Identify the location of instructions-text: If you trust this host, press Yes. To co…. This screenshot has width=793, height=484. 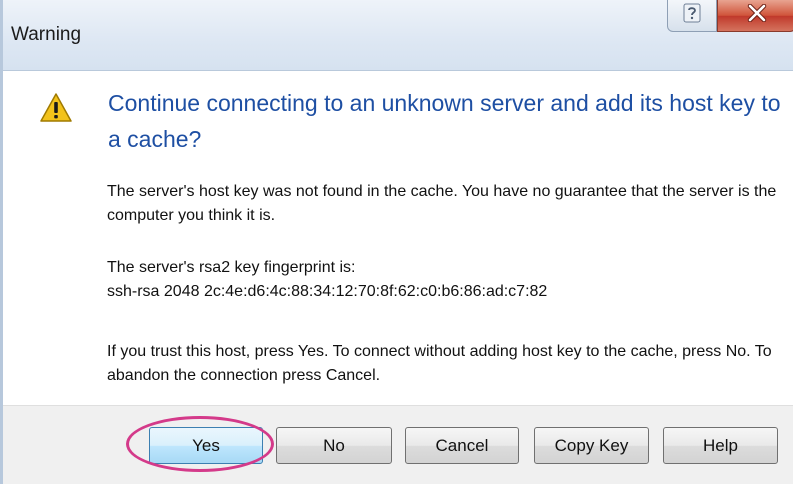
(439, 363).